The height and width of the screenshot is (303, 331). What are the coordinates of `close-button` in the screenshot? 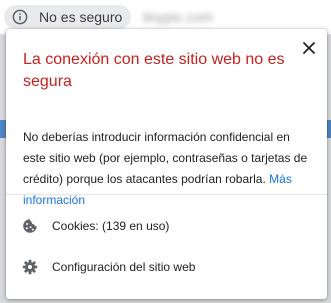 It's located at (309, 48).